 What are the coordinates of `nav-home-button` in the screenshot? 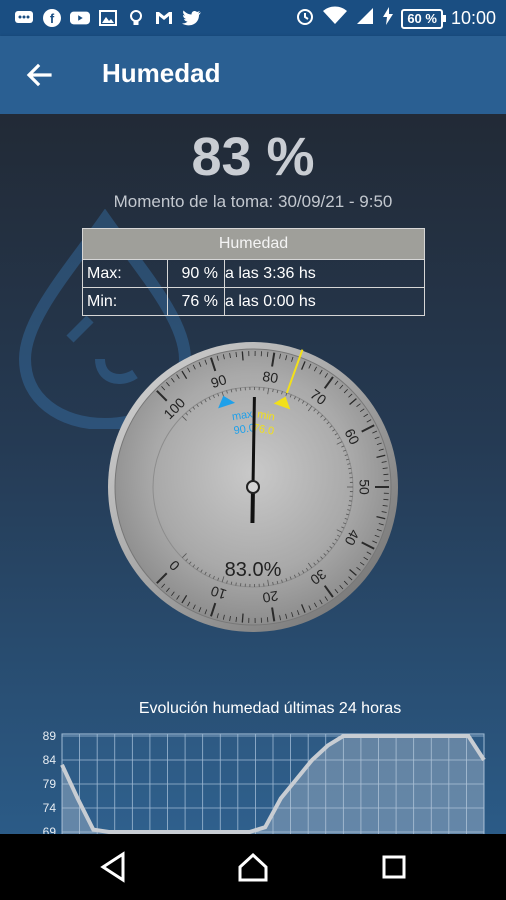 It's located at (253, 867).